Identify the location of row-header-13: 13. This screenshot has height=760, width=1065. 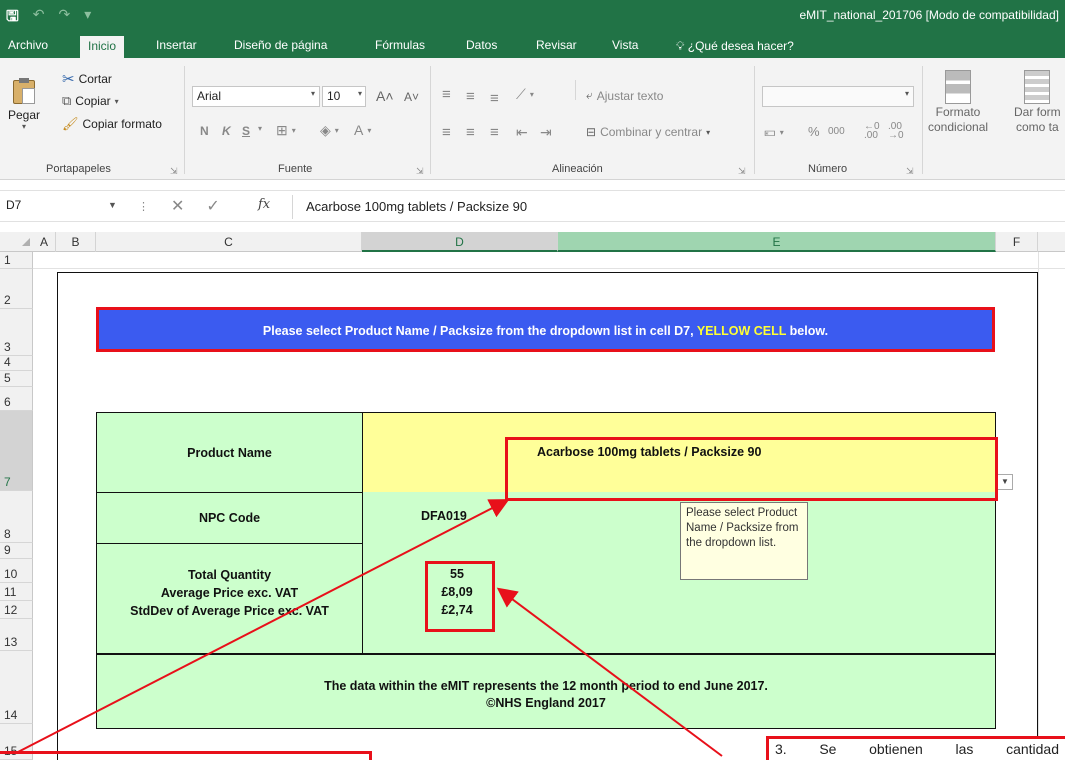
(16, 635).